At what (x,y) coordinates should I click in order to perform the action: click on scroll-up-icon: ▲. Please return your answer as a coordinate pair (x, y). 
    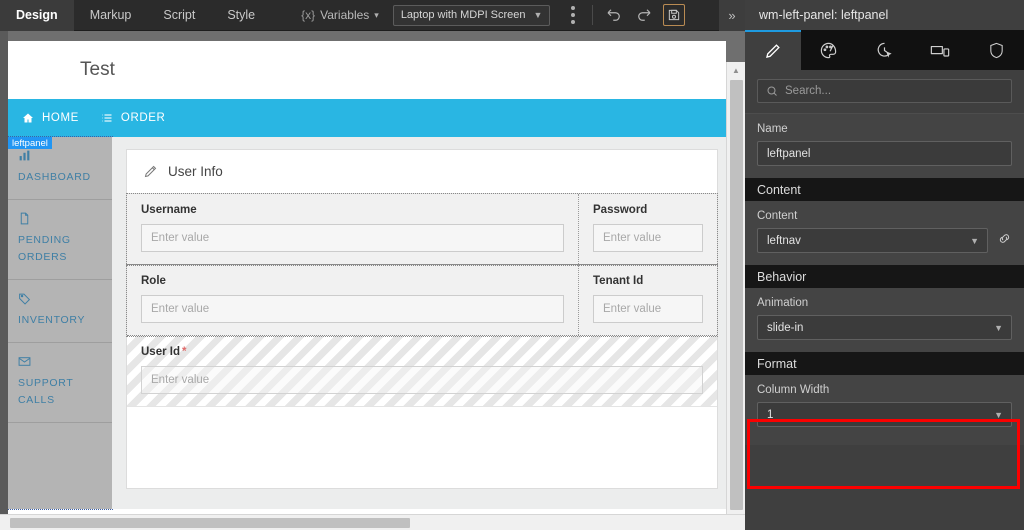
    Looking at the image, I should click on (736, 70).